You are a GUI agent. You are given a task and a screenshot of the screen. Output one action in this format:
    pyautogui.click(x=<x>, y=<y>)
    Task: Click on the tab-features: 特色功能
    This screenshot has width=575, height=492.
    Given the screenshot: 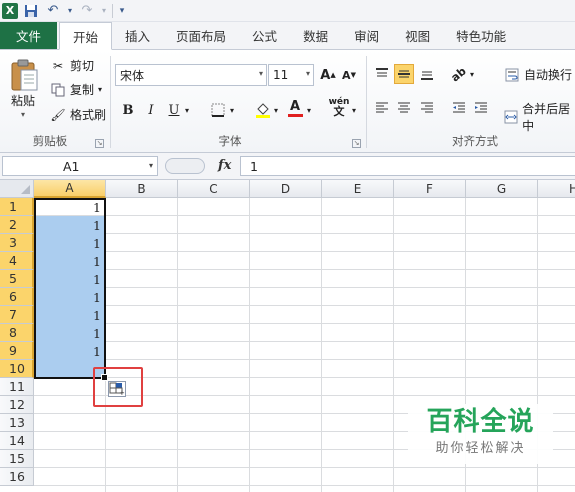 What is the action you would take?
    pyautogui.click(x=481, y=35)
    